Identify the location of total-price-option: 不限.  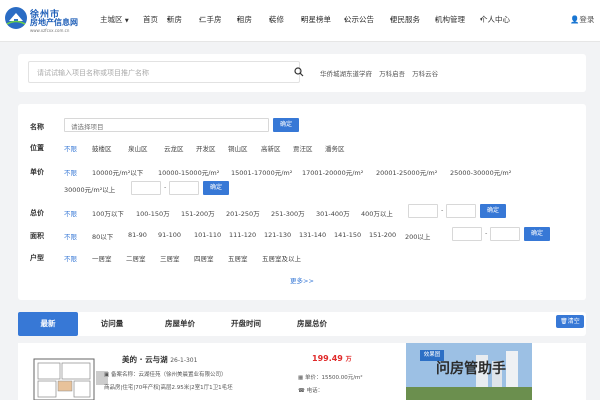
(70, 213).